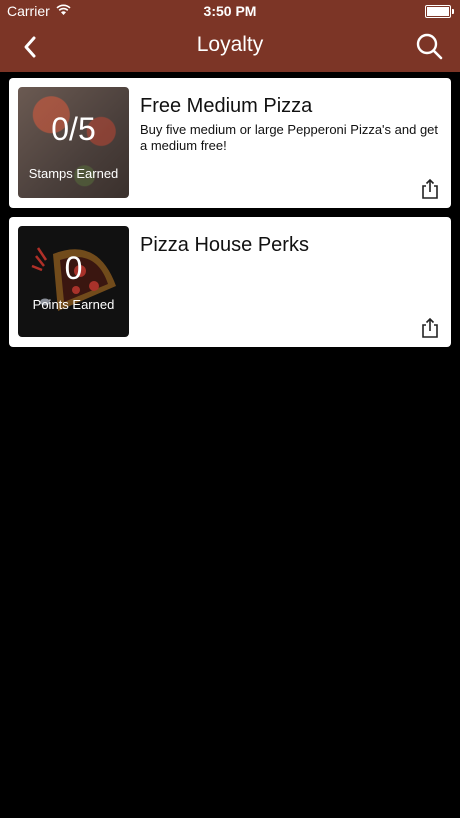  What do you see at coordinates (224, 245) in the screenshot?
I see `card-title: Pizza House Perks` at bounding box center [224, 245].